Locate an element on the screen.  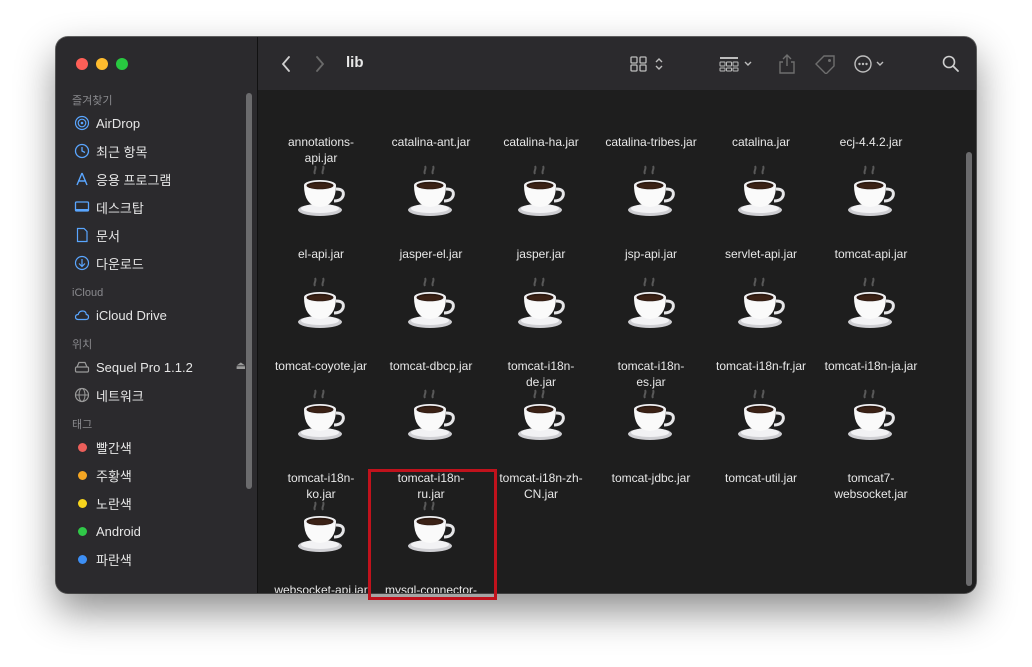
file-item: tomcat-i18n-ko.jar is located at coordinates (321, 431).